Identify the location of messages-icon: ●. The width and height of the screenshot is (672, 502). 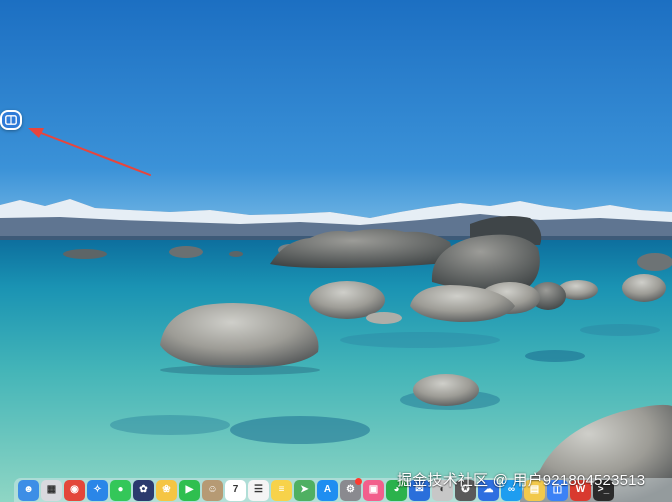
(120, 490).